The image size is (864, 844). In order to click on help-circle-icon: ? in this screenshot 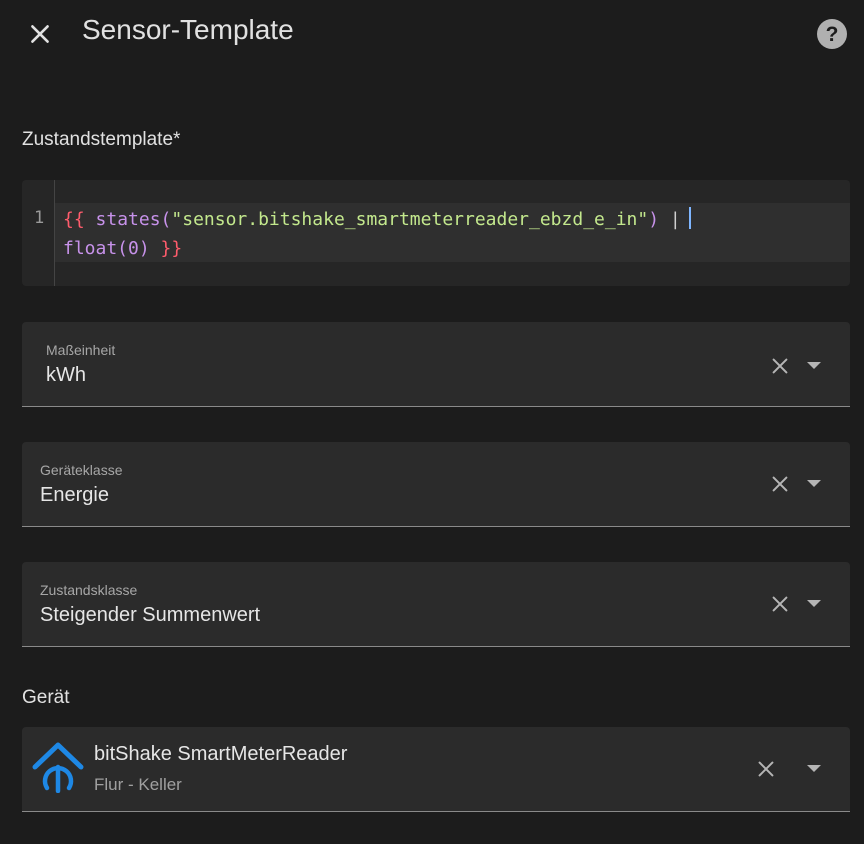, I will do `click(832, 34)`.